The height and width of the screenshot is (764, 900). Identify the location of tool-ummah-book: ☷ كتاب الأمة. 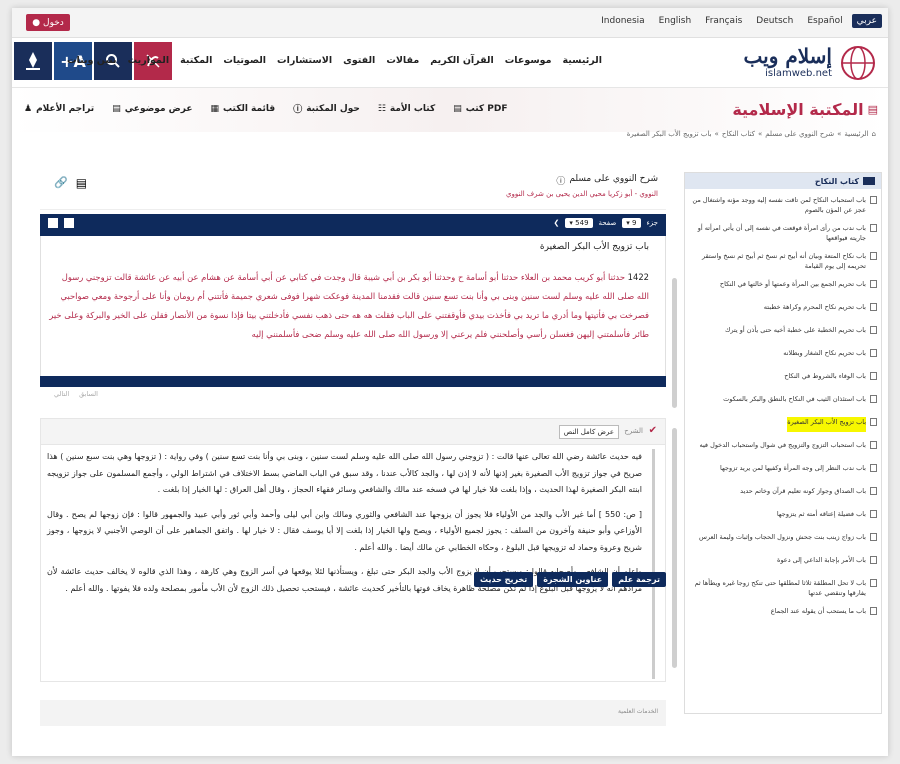
(406, 108).